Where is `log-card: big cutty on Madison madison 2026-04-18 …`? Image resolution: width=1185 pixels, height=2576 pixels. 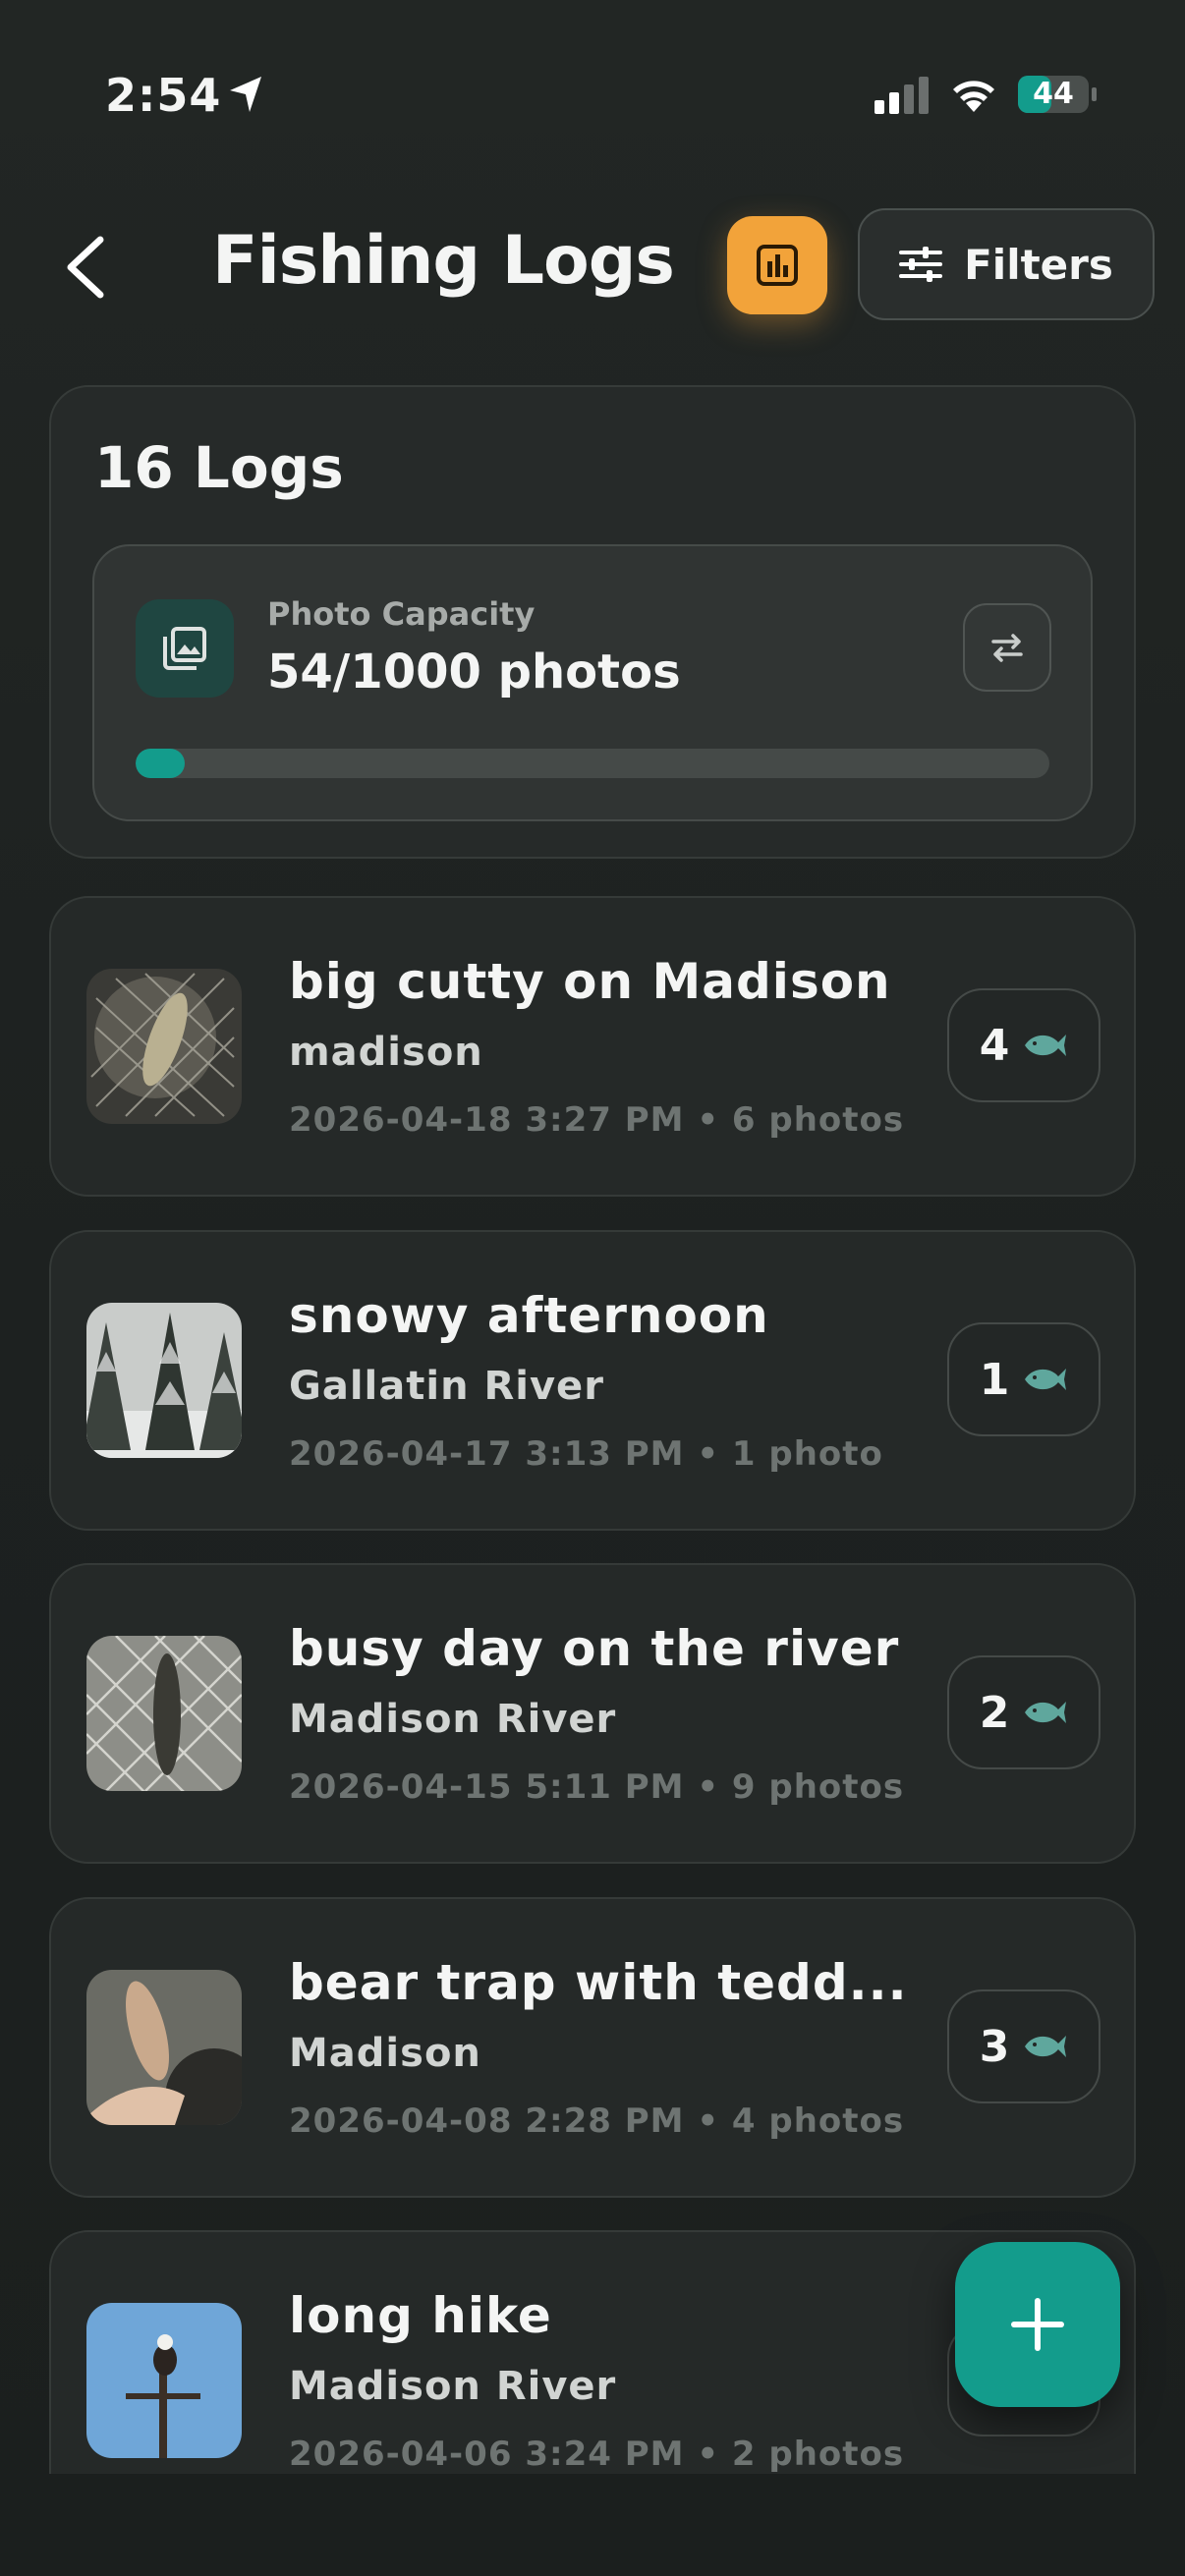
log-card: big cutty on Madison madison 2026-04-18 … is located at coordinates (592, 1046).